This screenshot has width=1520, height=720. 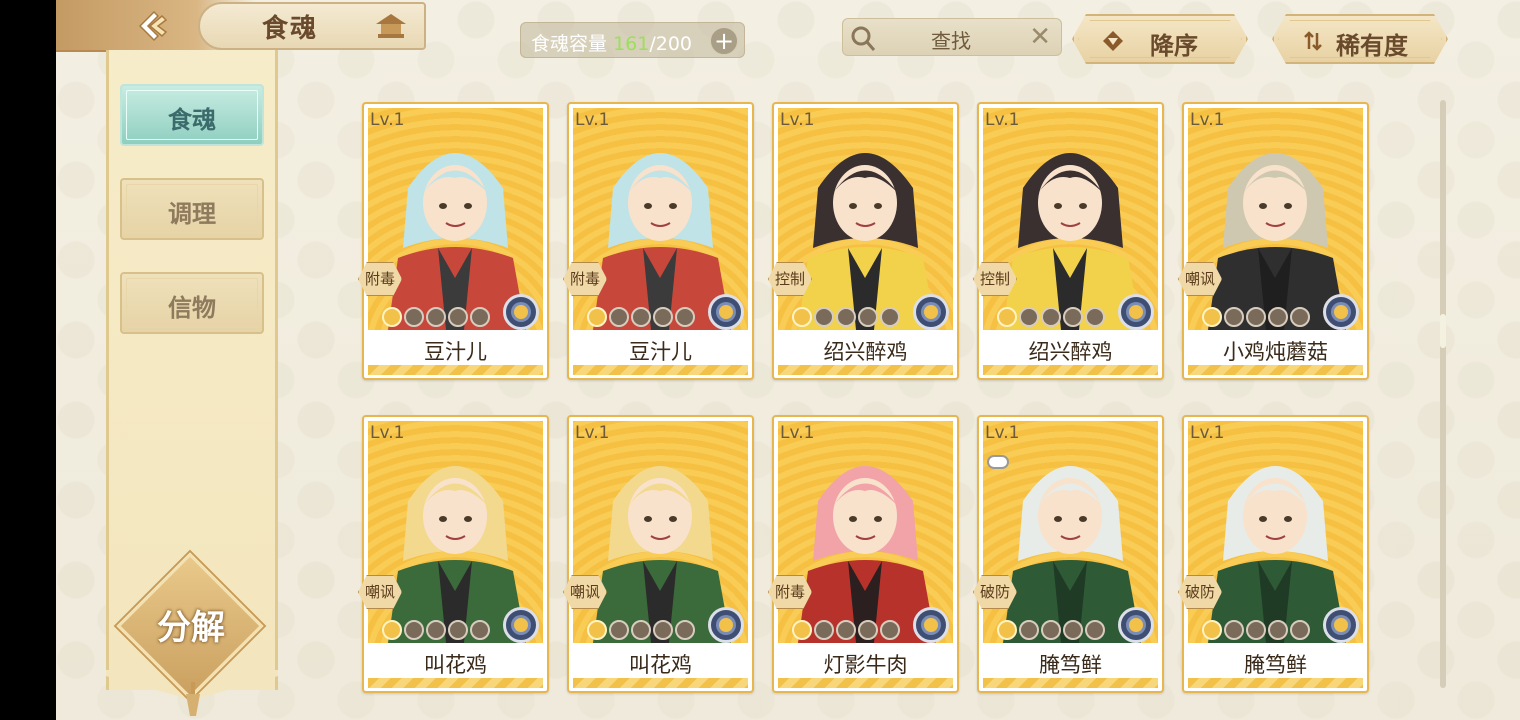 What do you see at coordinates (1443, 394) in the screenshot?
I see `scrollbar` at bounding box center [1443, 394].